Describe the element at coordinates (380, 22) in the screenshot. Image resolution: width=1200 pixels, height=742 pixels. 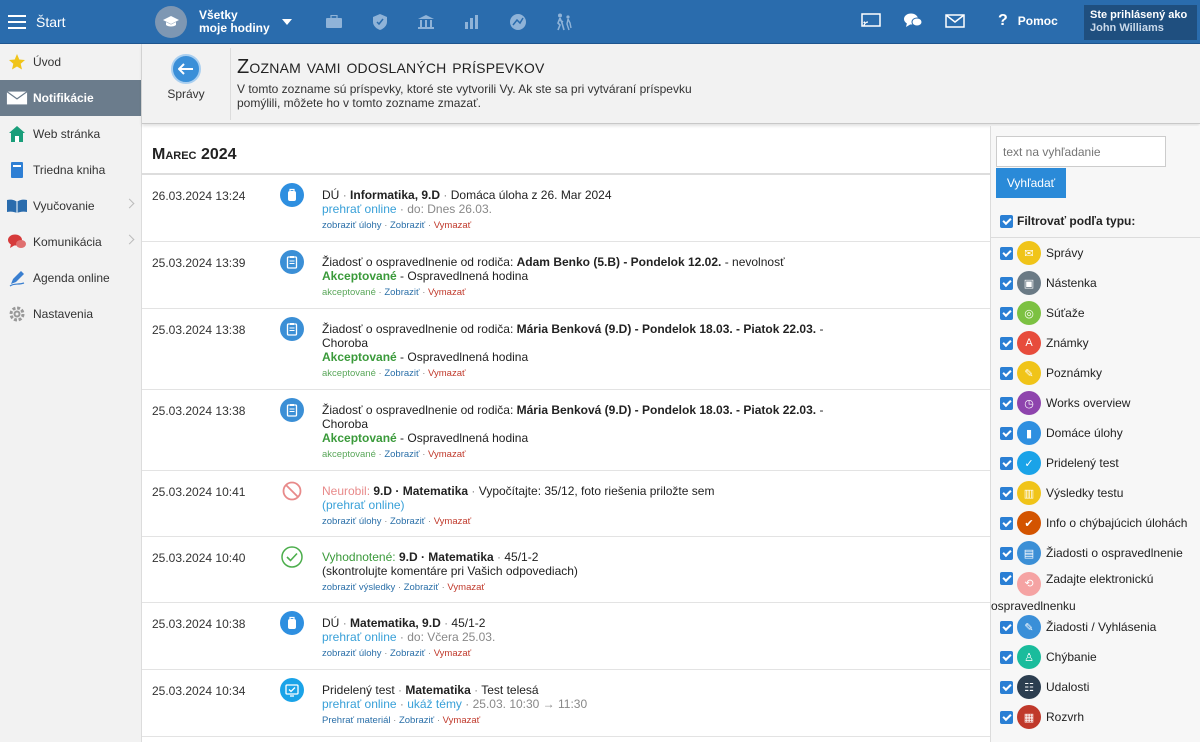
I see `shield-icon` at that location.